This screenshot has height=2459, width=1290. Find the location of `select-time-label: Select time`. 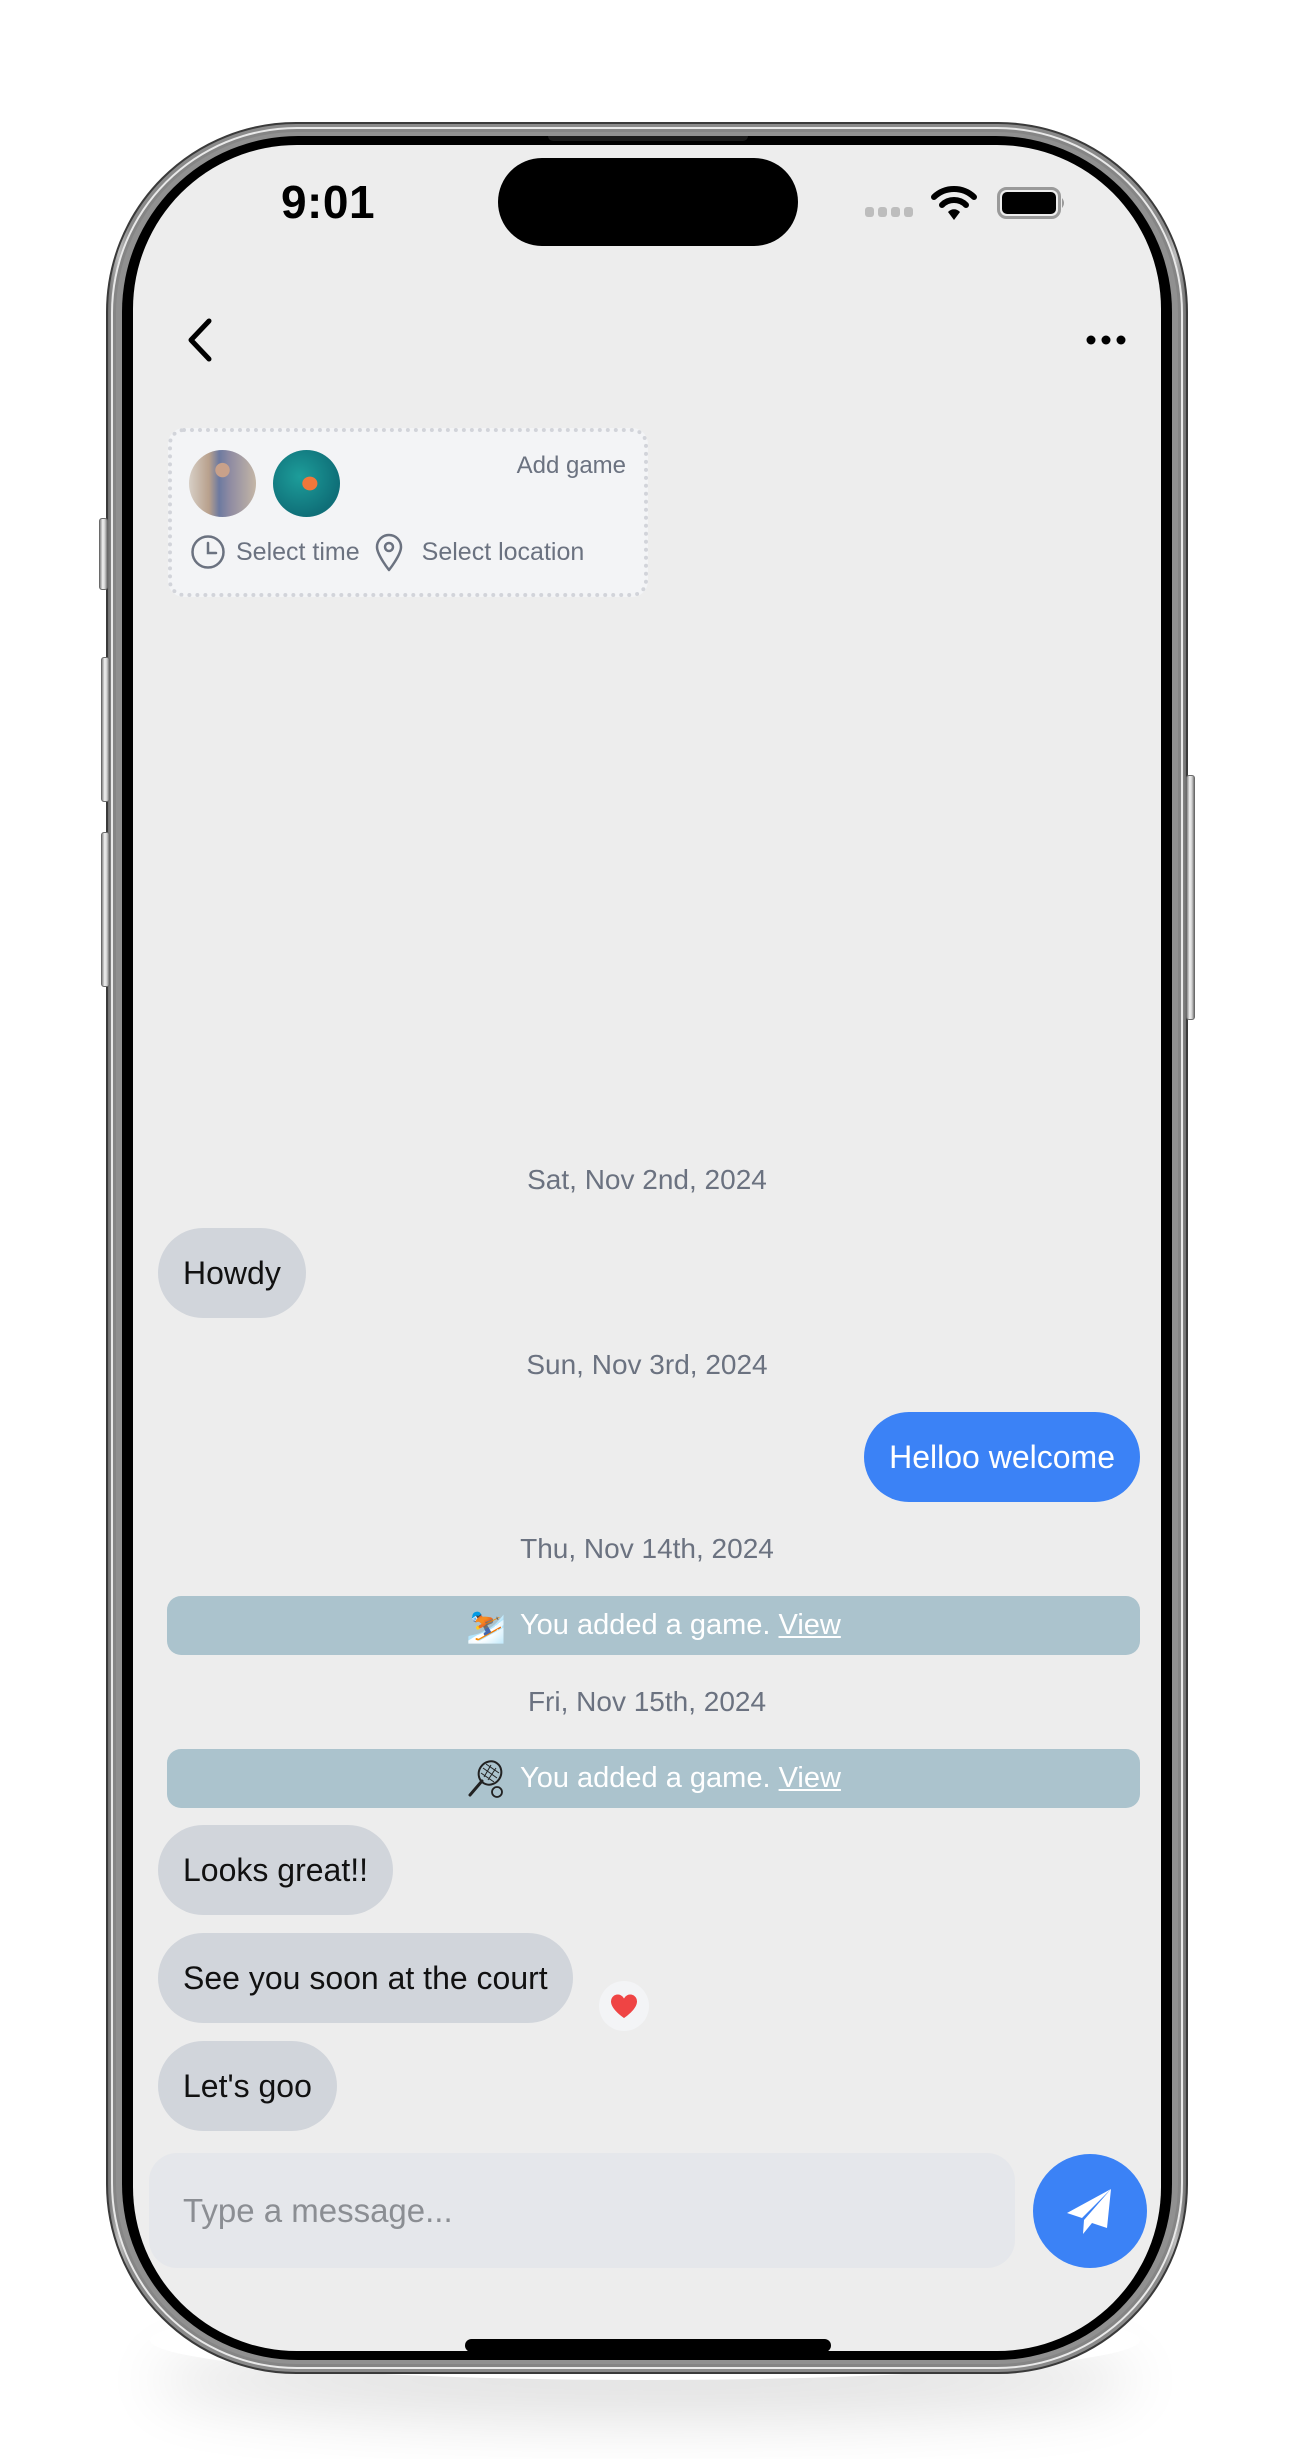

select-time-label: Select time is located at coordinates (298, 551).